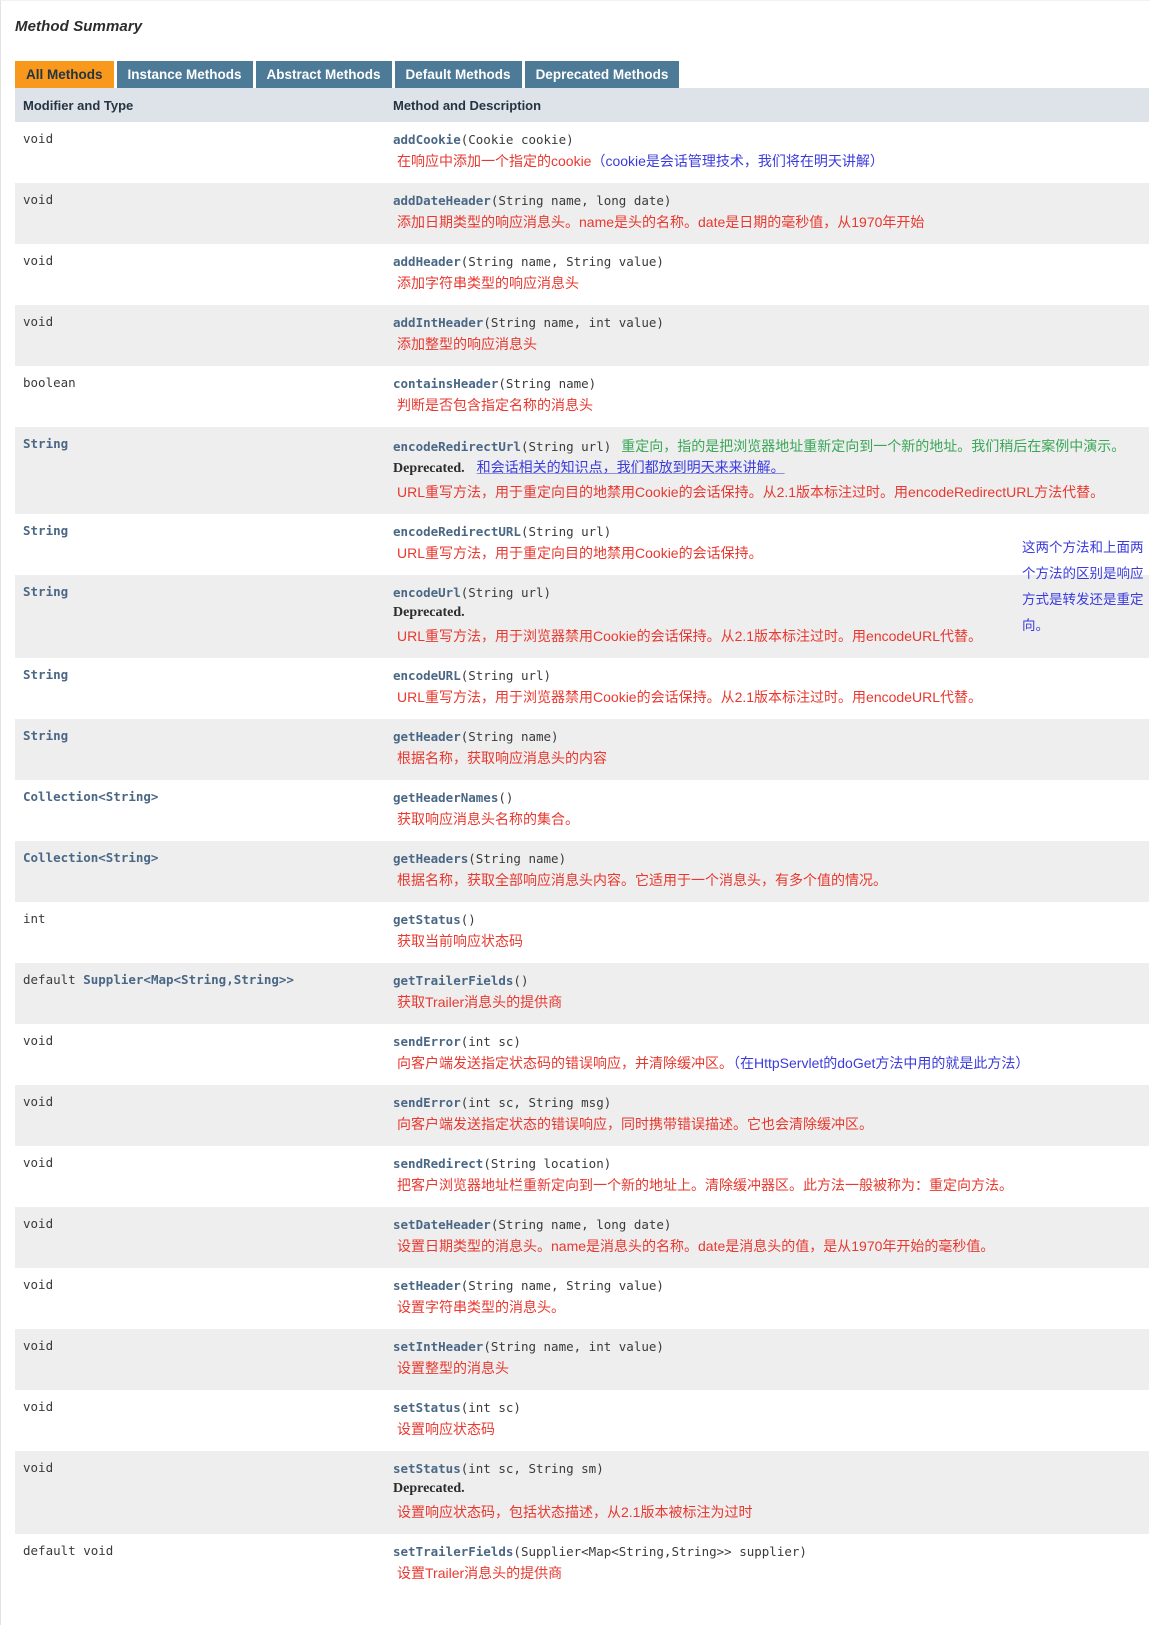  I want to click on annotation-text: 向客户端发送指定状态码的错误响应，并清除缓冲区。, so click(565, 1063).